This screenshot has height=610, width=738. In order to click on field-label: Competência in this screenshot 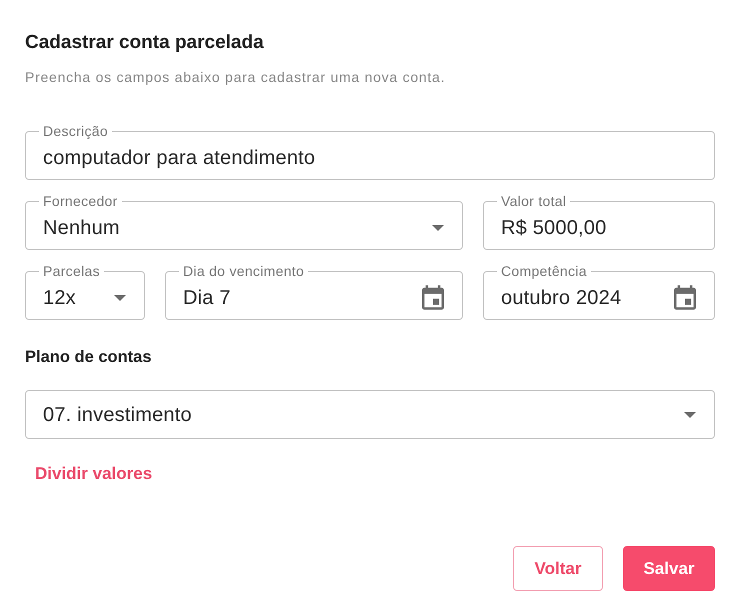, I will do `click(544, 271)`.